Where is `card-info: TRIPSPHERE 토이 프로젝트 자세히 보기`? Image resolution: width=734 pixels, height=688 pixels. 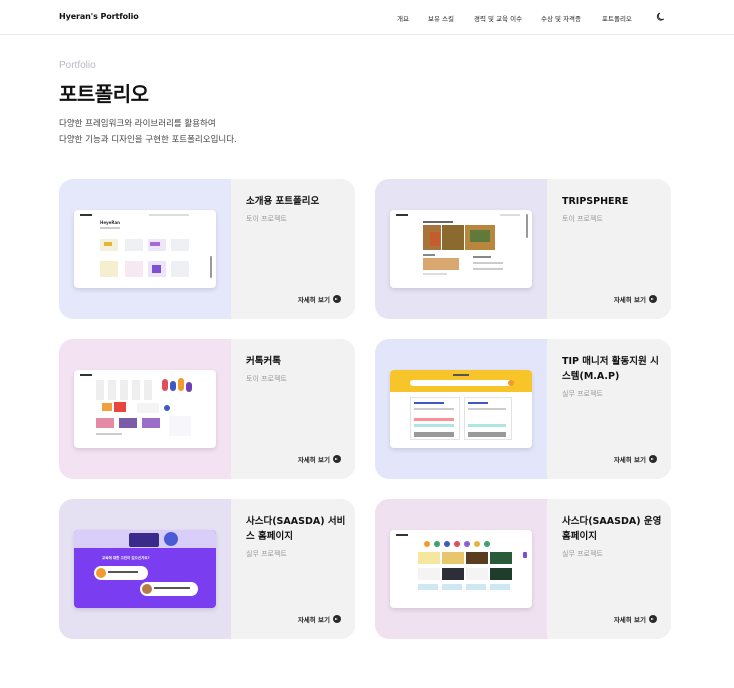 card-info: TRIPSPHERE 토이 프로젝트 자세히 보기 is located at coordinates (609, 249).